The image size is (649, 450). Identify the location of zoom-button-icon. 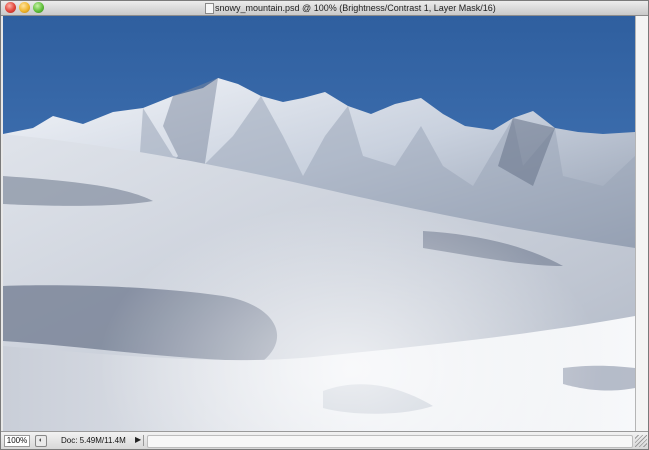
(38, 7).